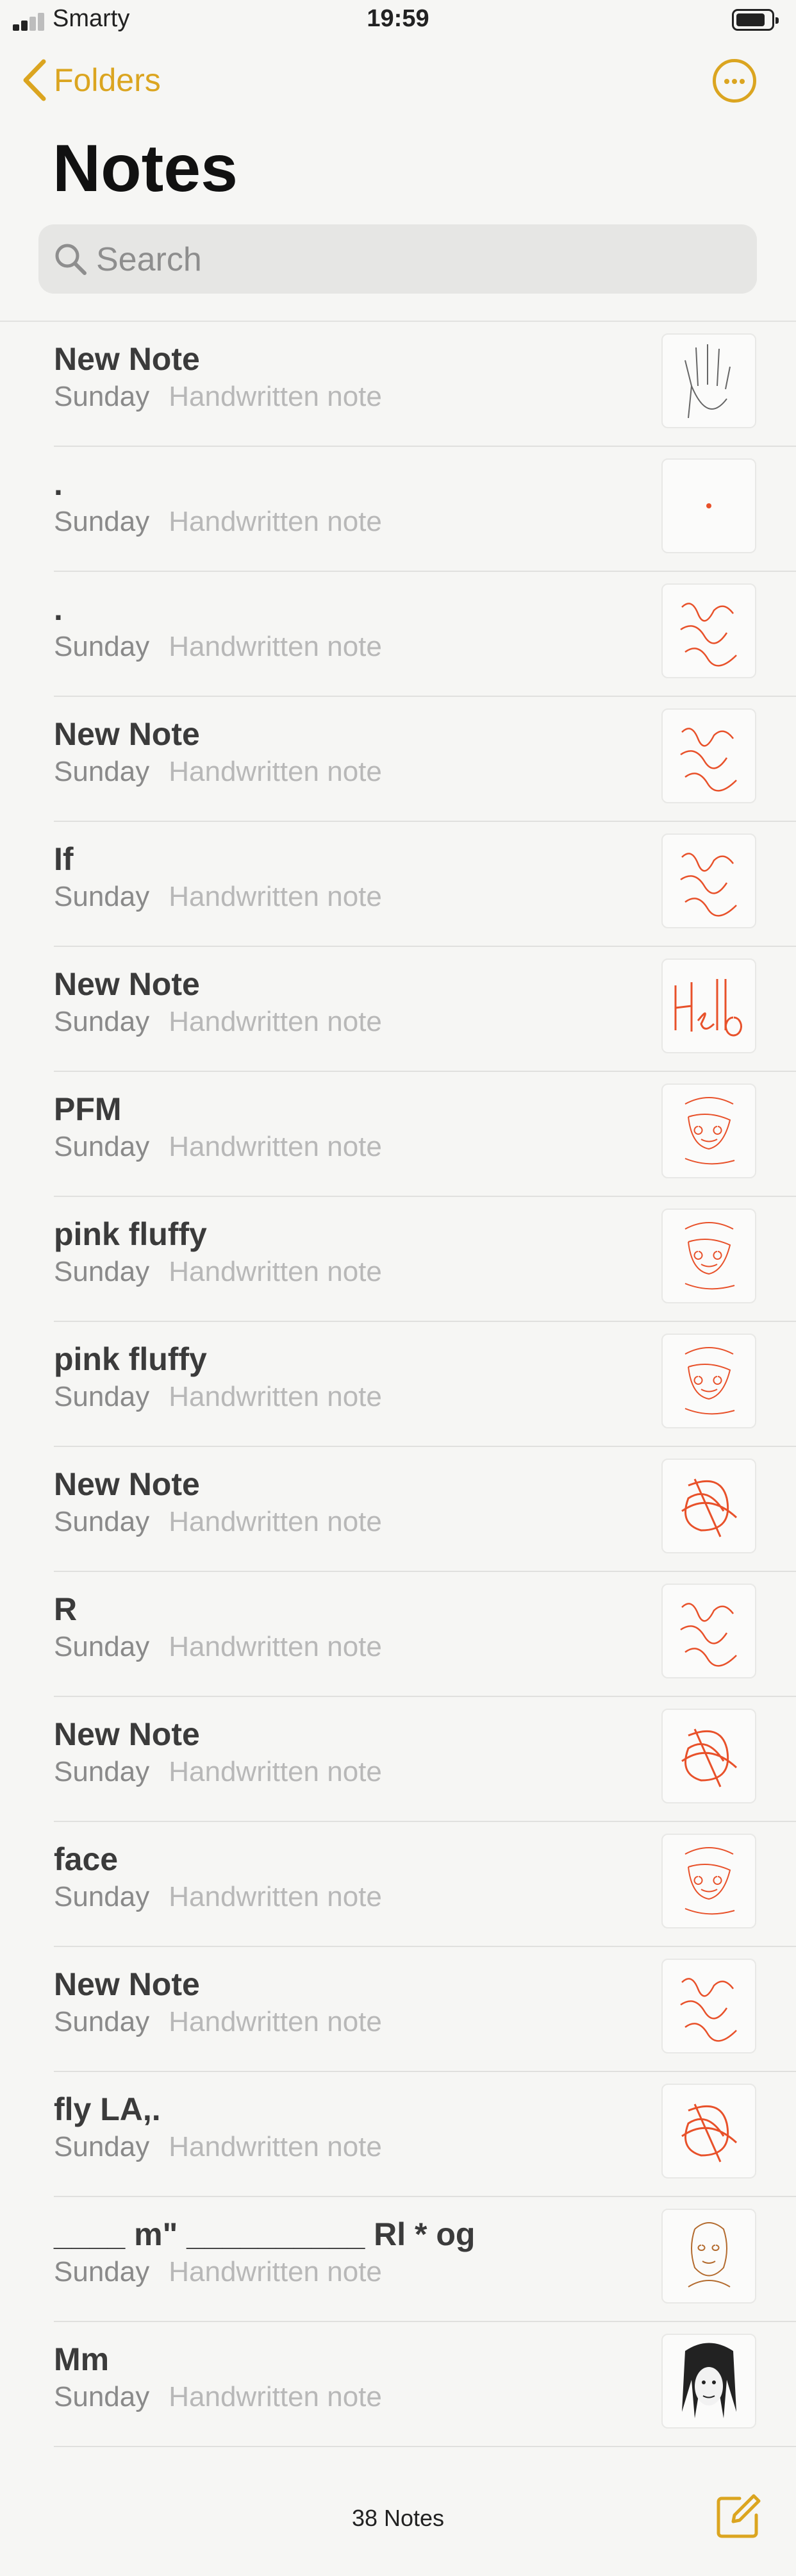 This screenshot has height=2576, width=796. Describe the element at coordinates (88, 1109) in the screenshot. I see `note-title: PFM` at that location.